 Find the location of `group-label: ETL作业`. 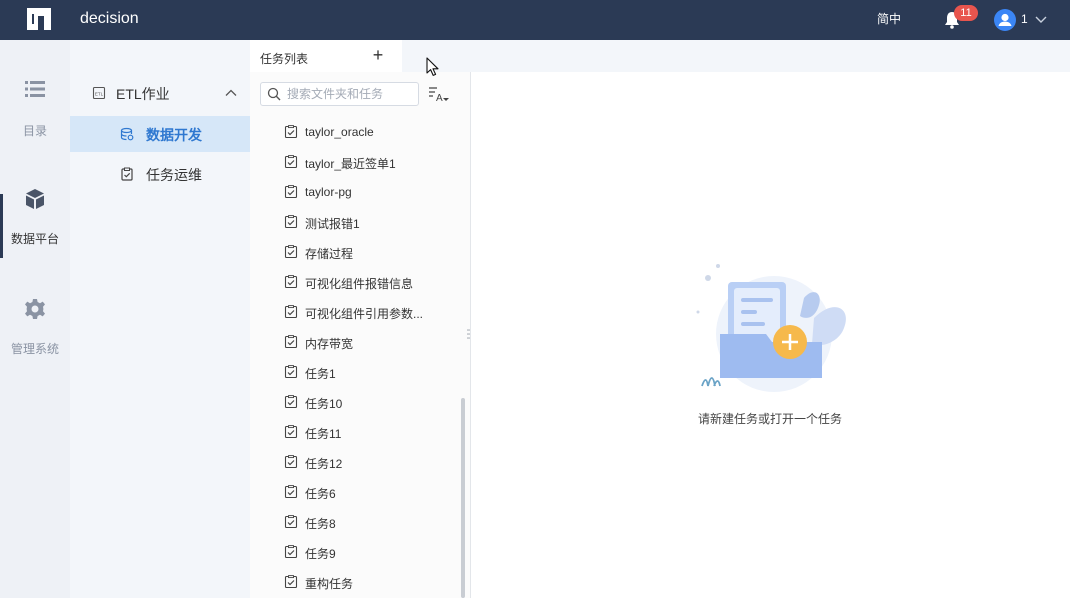

group-label: ETL作业 is located at coordinates (143, 94).